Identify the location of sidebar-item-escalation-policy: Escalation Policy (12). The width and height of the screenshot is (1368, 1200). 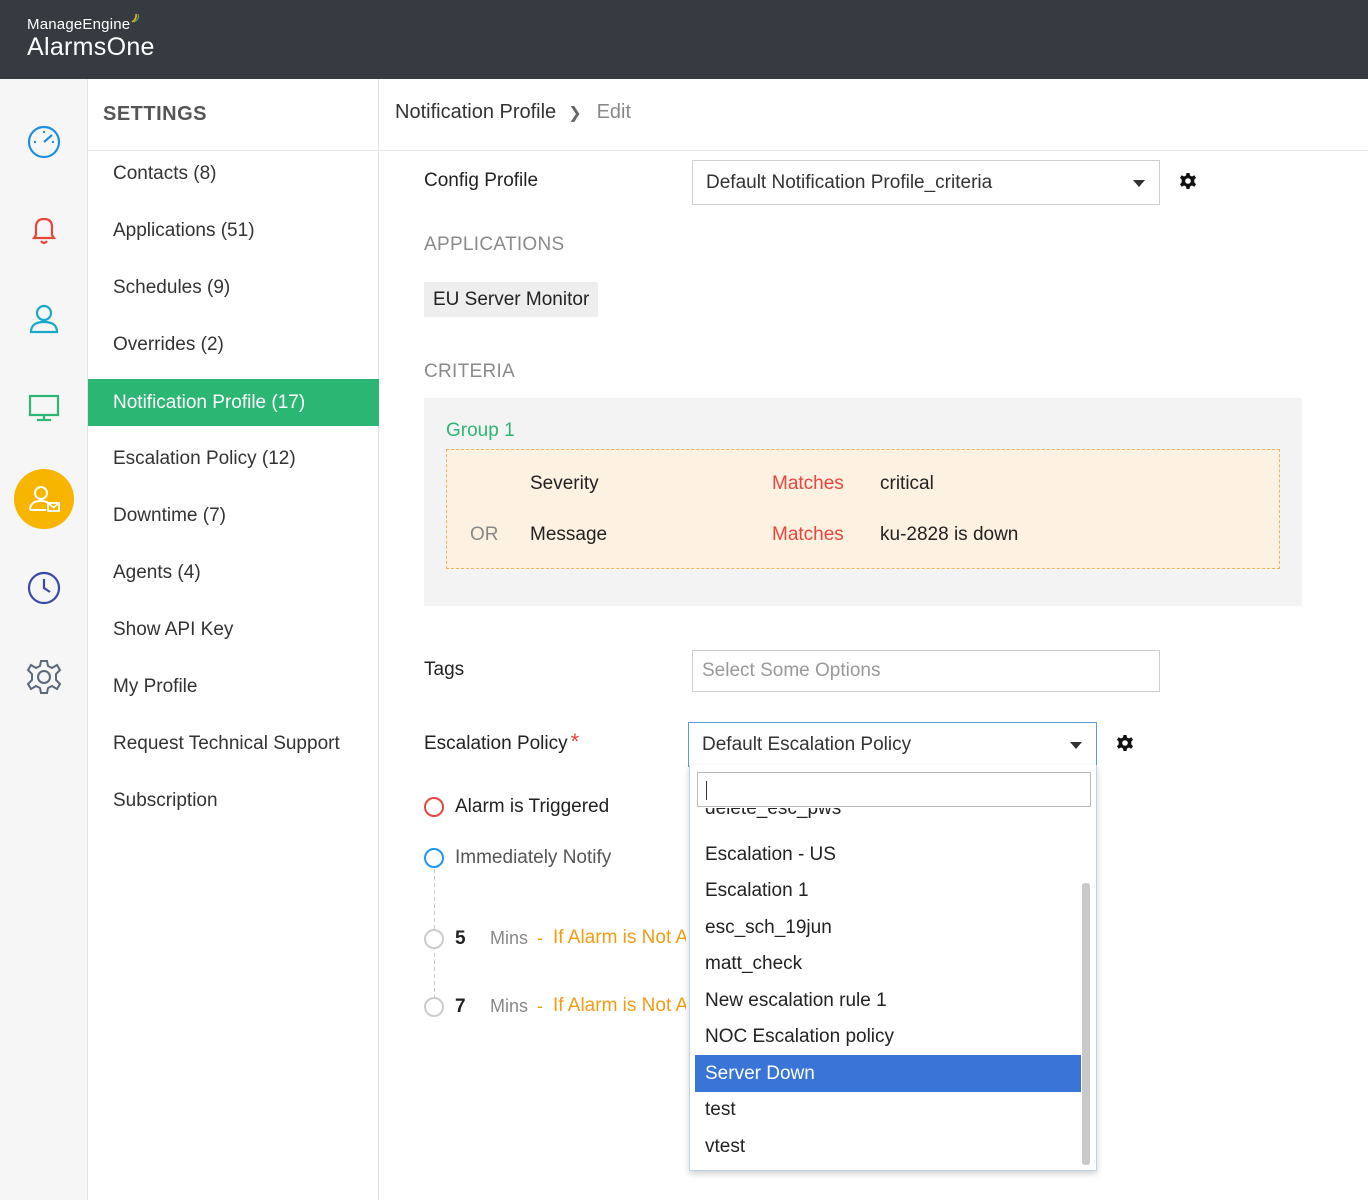
(233, 458).